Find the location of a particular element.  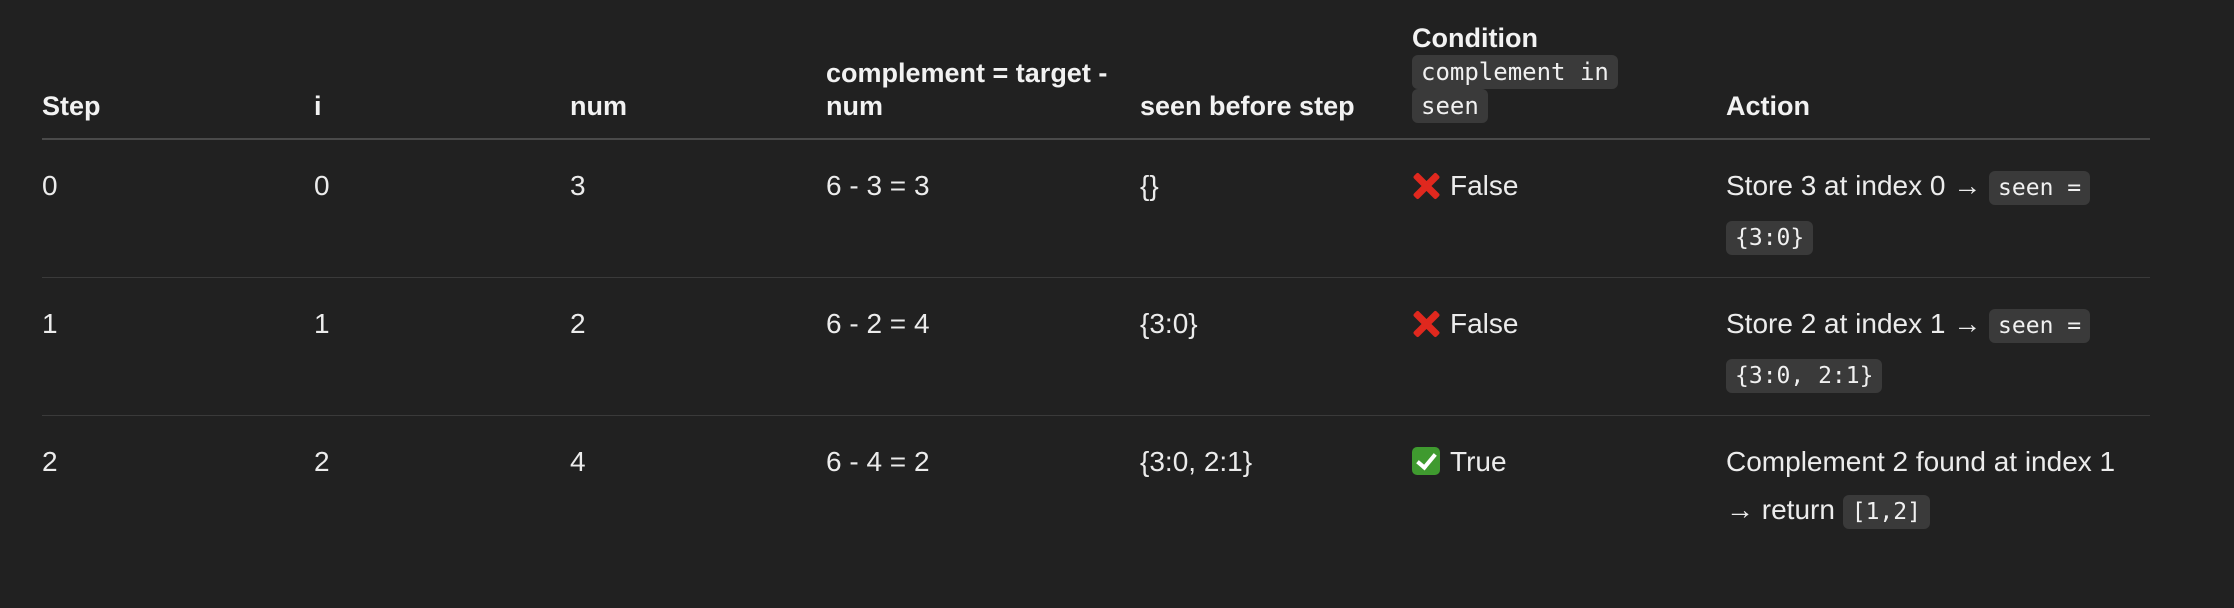

cell-seen-before: {3:0} is located at coordinates (1169, 323).